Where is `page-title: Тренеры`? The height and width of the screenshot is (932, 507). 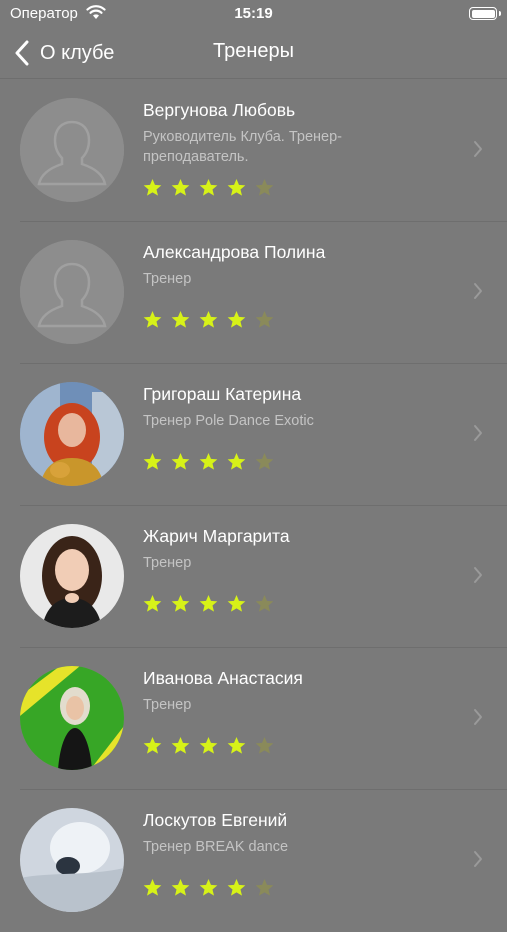 page-title: Тренеры is located at coordinates (253, 51).